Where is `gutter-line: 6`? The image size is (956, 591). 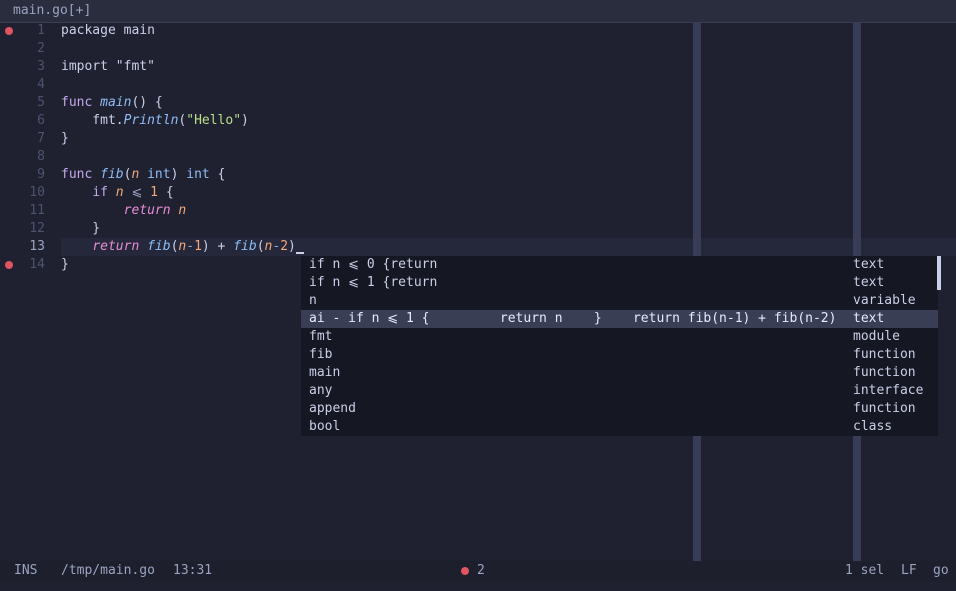 gutter-line: 6 is located at coordinates (30, 121).